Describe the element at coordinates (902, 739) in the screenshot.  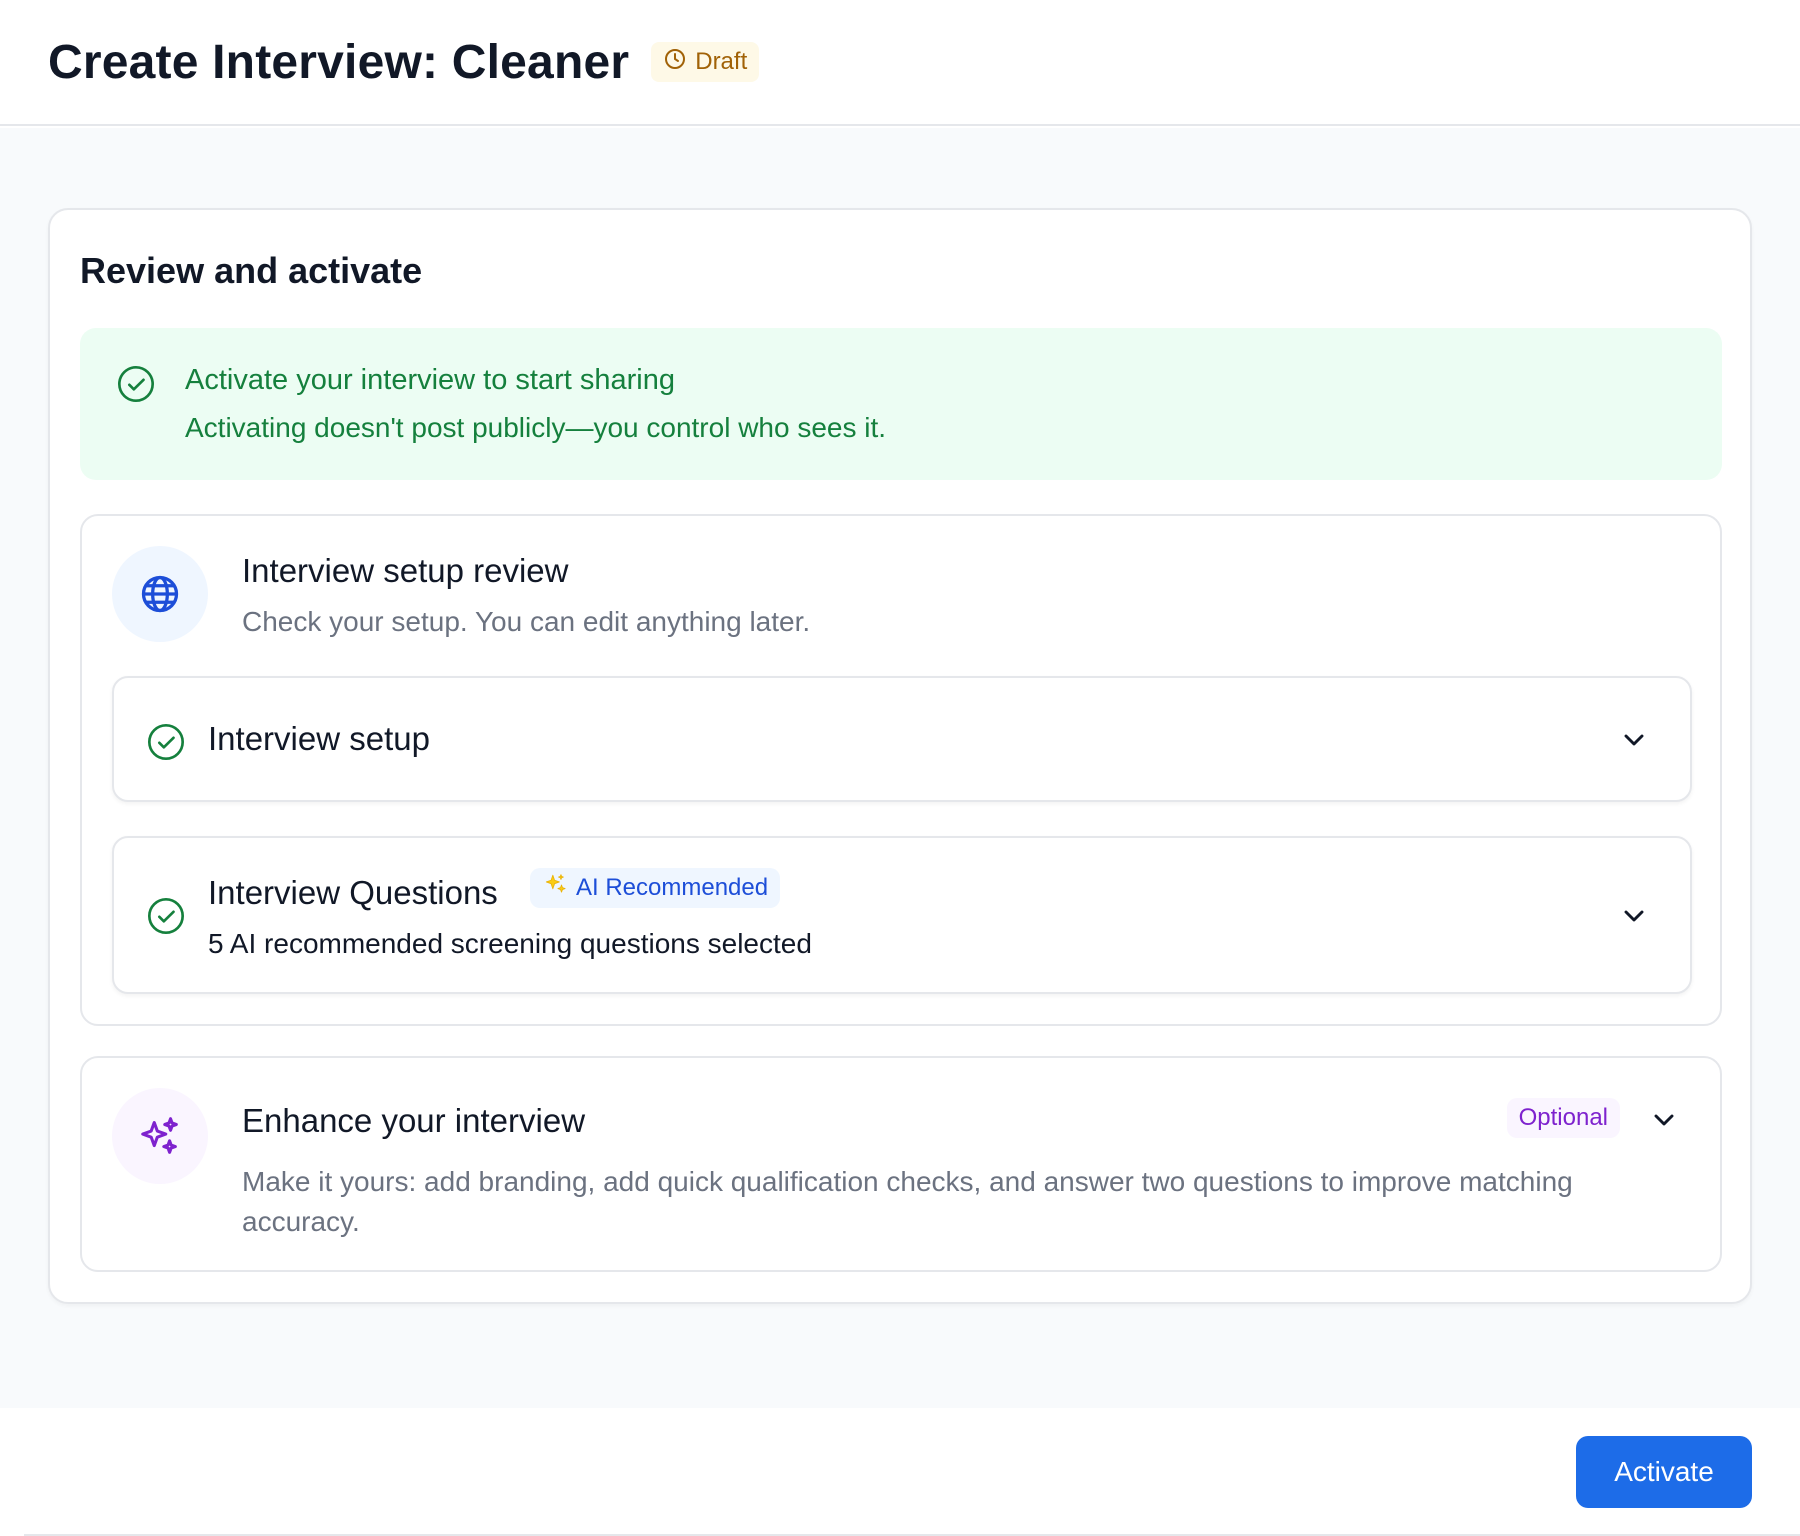
I see `interview-setup-accordion: Interview setup` at that location.